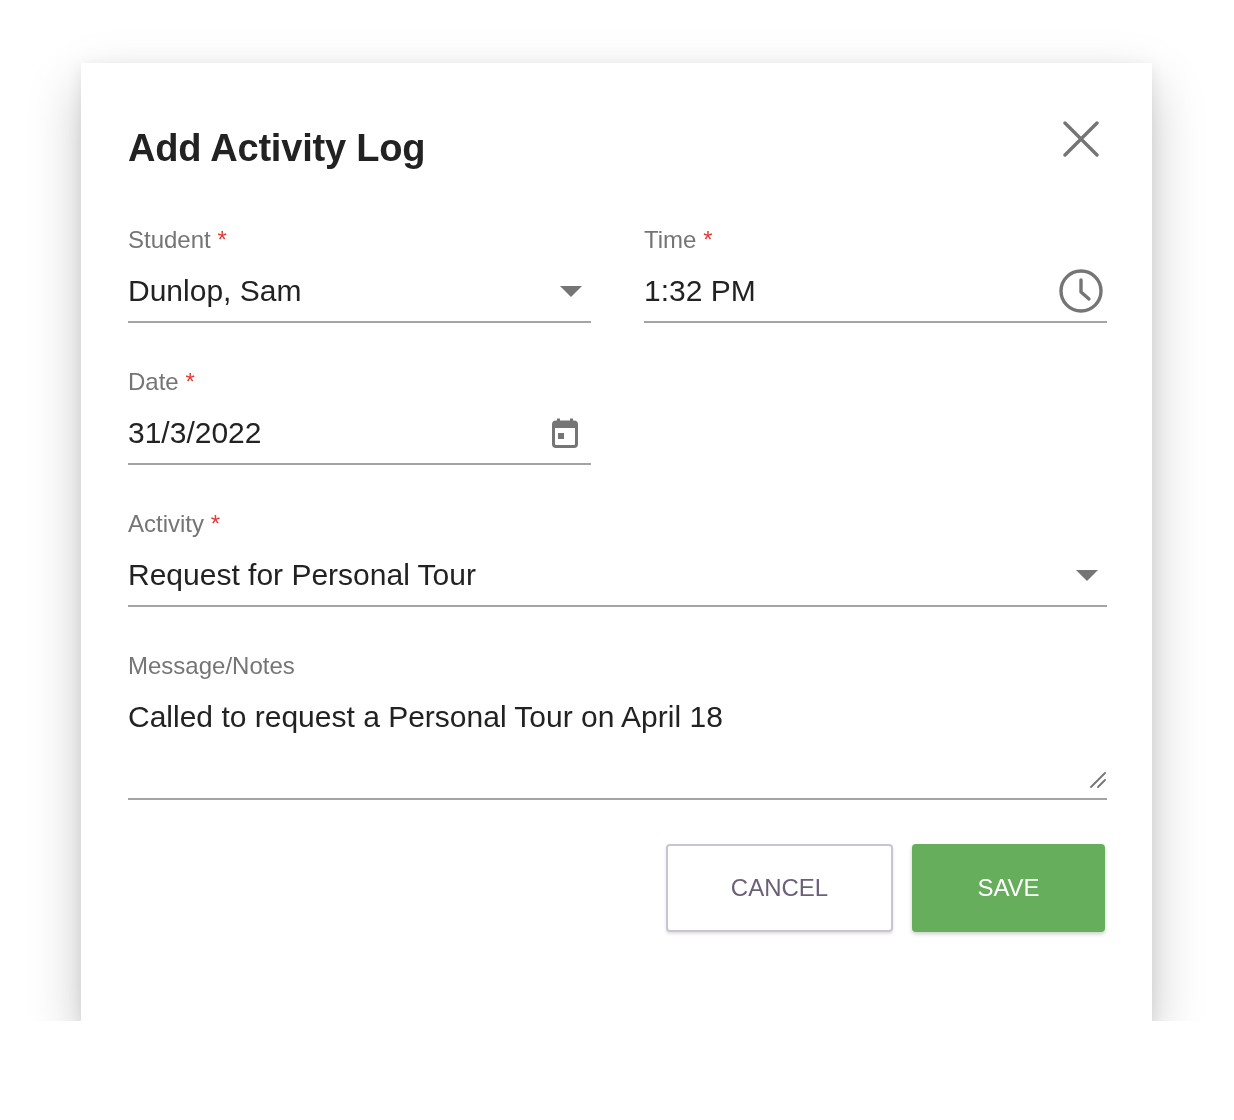  I want to click on field-label: Message/Notes, so click(211, 666).